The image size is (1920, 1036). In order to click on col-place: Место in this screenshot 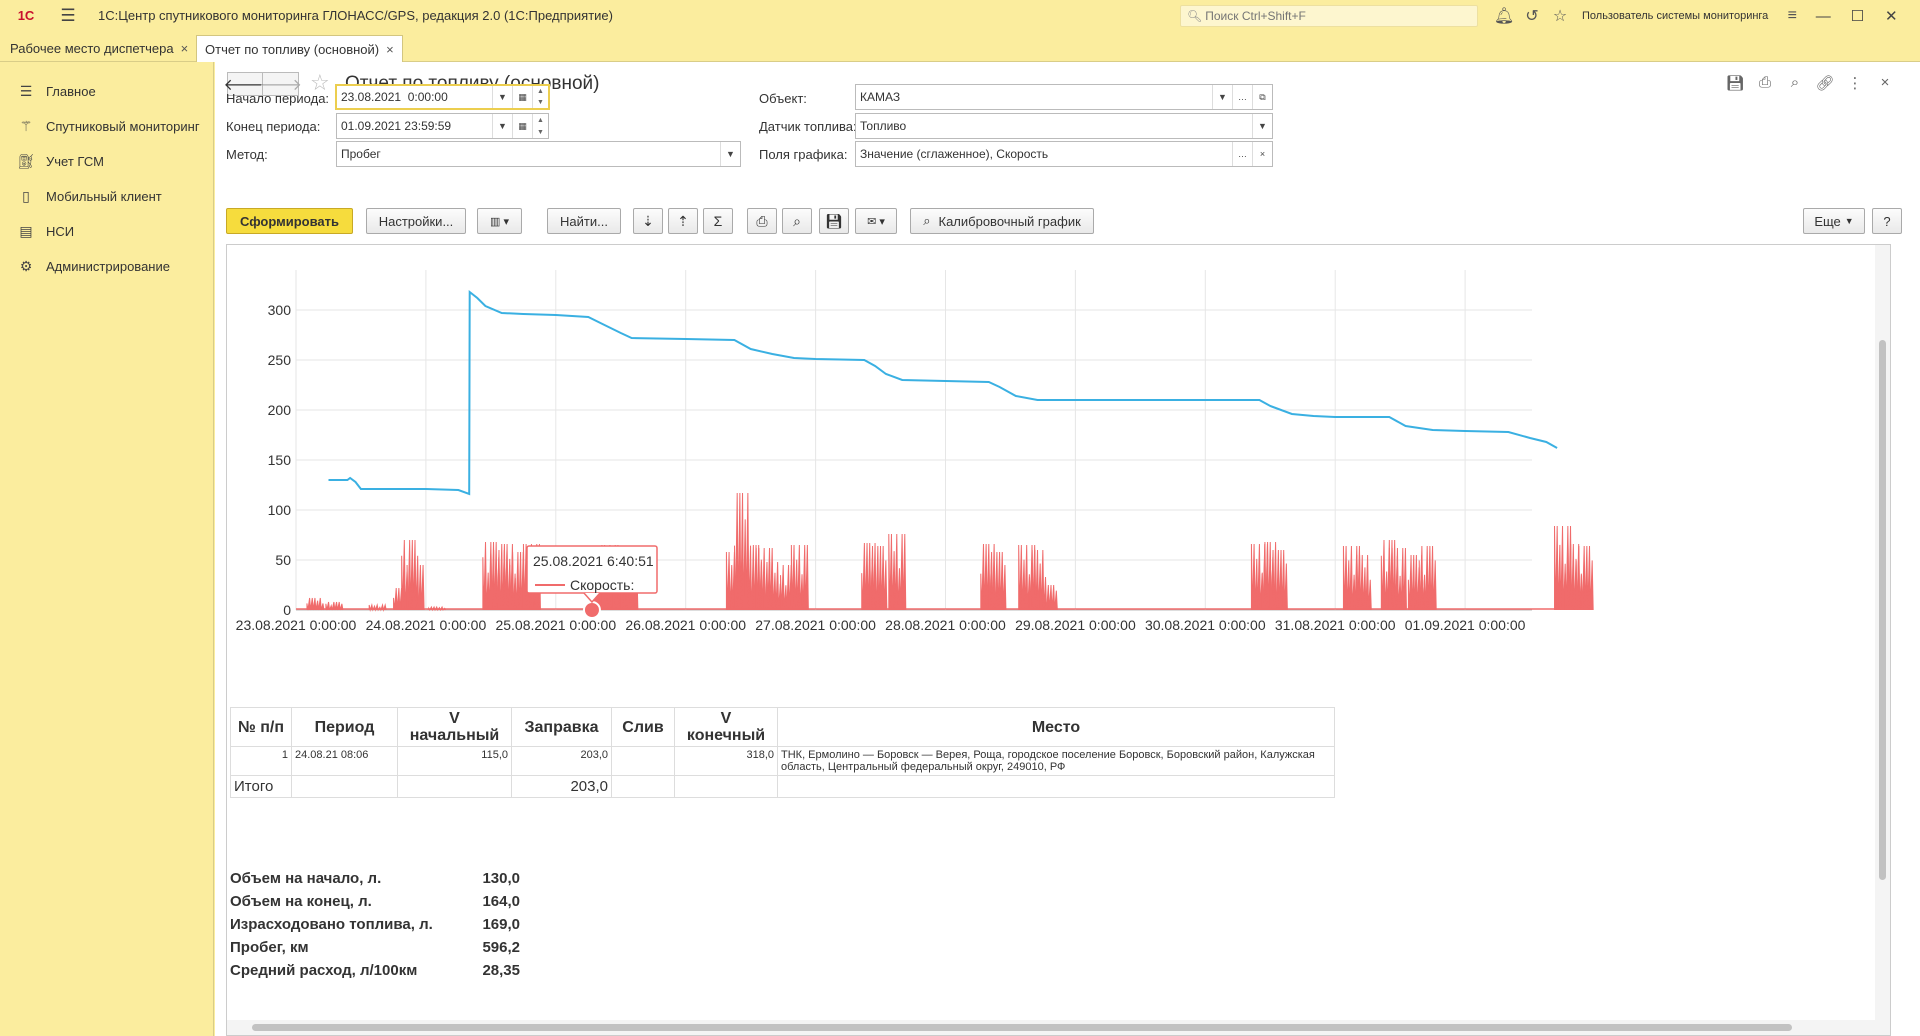, I will do `click(1056, 727)`.